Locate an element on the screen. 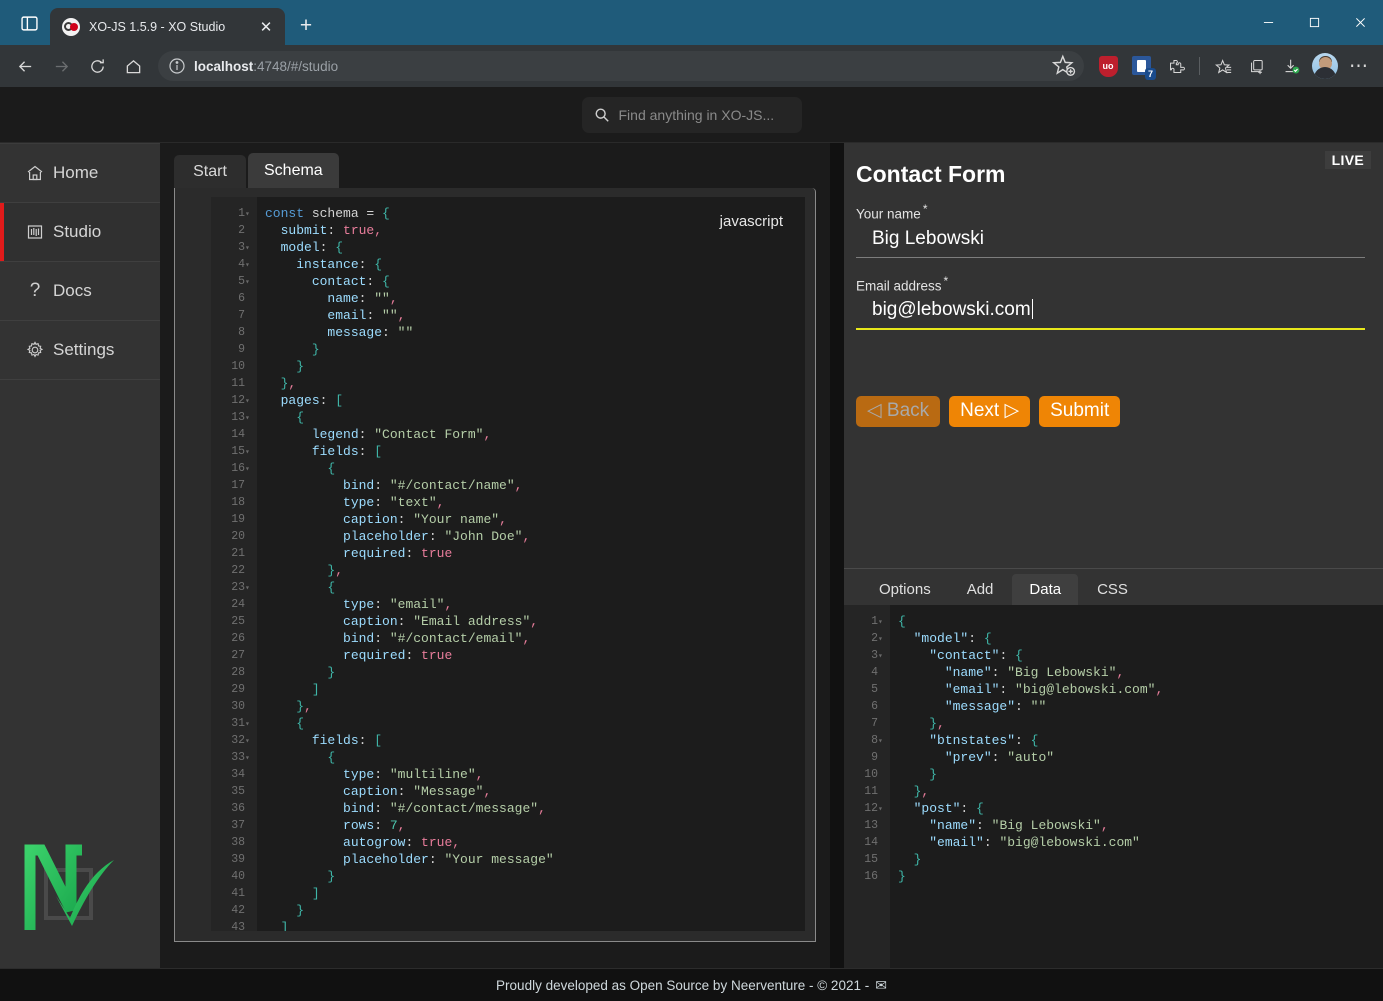 Image resolution: width=1383 pixels, height=1001 pixels. tab-close-icon: ✕ is located at coordinates (266, 27).